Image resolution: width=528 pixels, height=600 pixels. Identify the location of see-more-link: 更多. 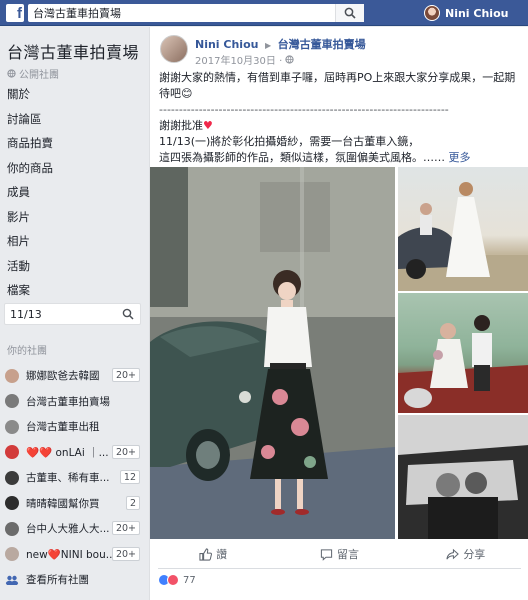
(460, 157).